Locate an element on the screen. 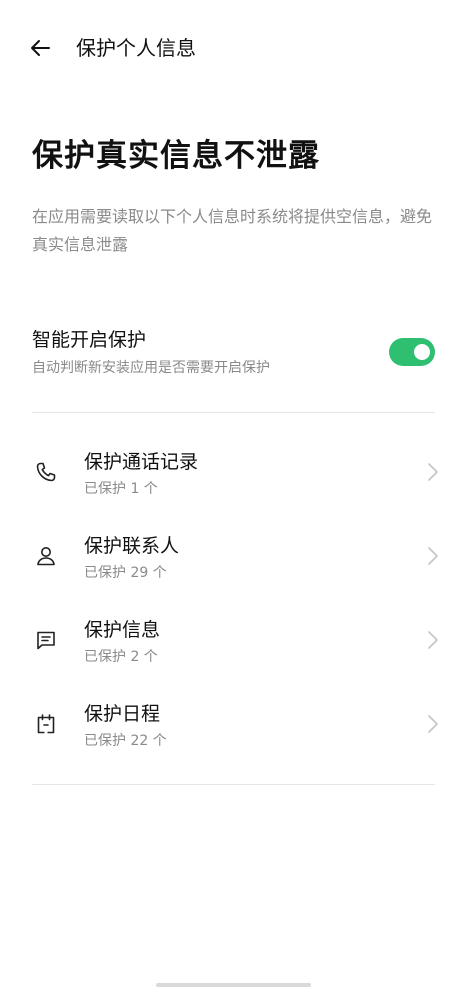  message-icon is located at coordinates (46, 640).